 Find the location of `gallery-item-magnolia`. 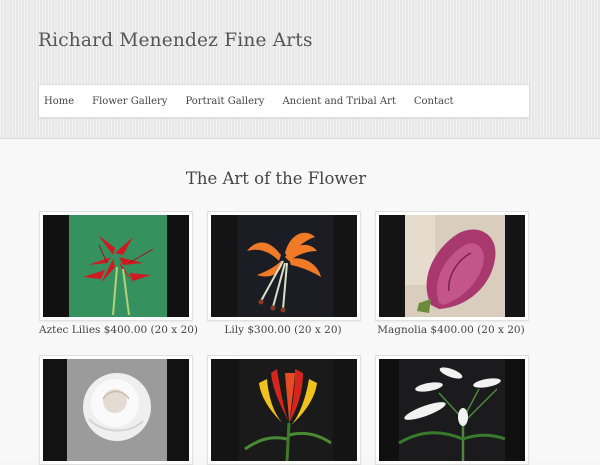

gallery-item-magnolia is located at coordinates (452, 266).